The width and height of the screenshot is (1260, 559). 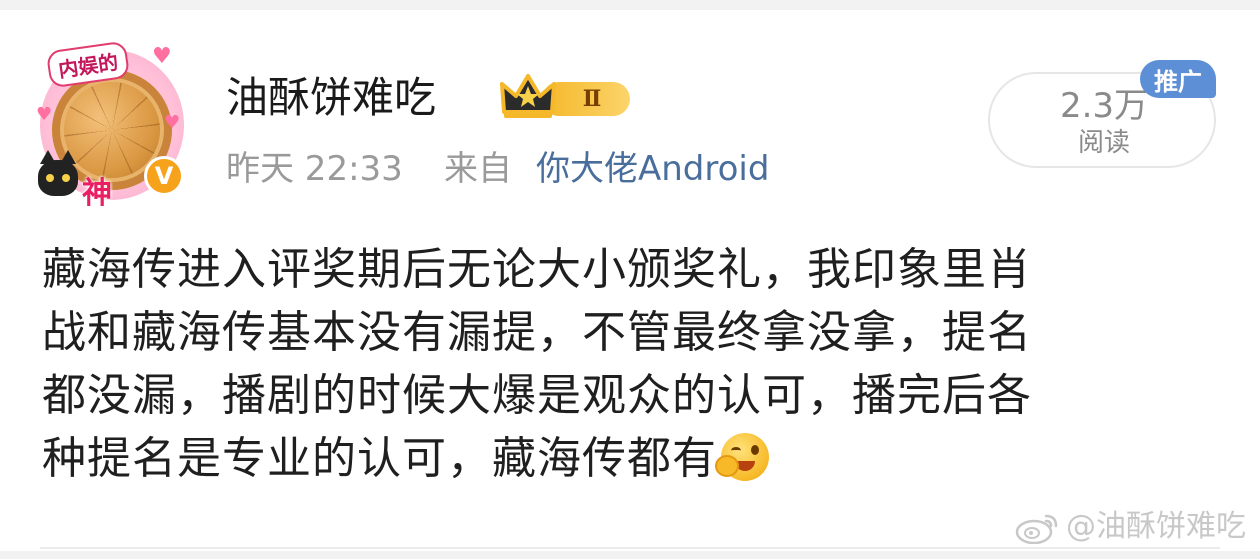 What do you see at coordinates (379, 458) in the screenshot?
I see `post-line-text: 种提名是专业的认可，藏海传都有` at bounding box center [379, 458].